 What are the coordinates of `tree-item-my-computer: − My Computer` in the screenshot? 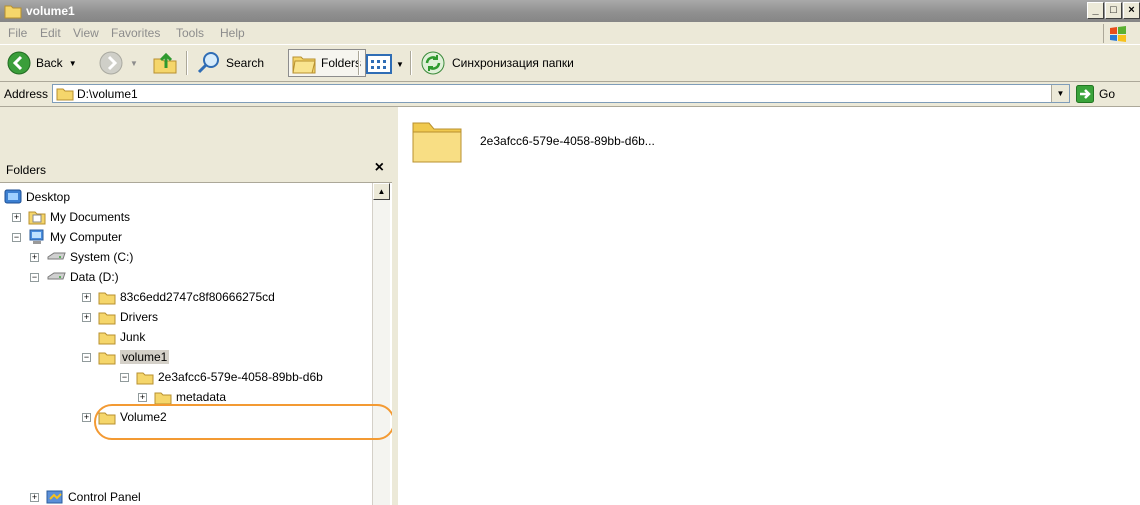 It's located at (67, 237).